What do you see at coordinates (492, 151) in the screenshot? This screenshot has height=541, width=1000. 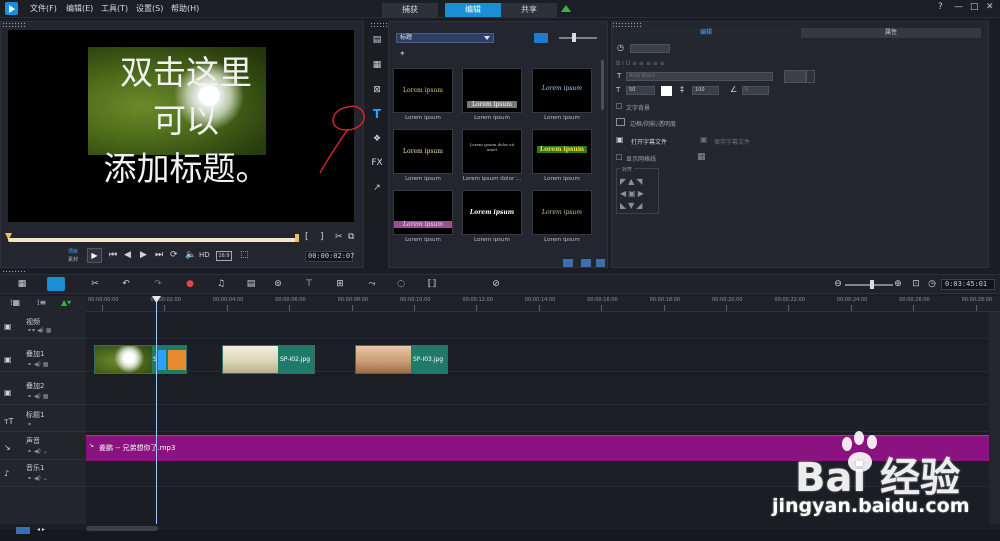 I see `title-thumbnail: Lorem ipsum dolor sit amet` at bounding box center [492, 151].